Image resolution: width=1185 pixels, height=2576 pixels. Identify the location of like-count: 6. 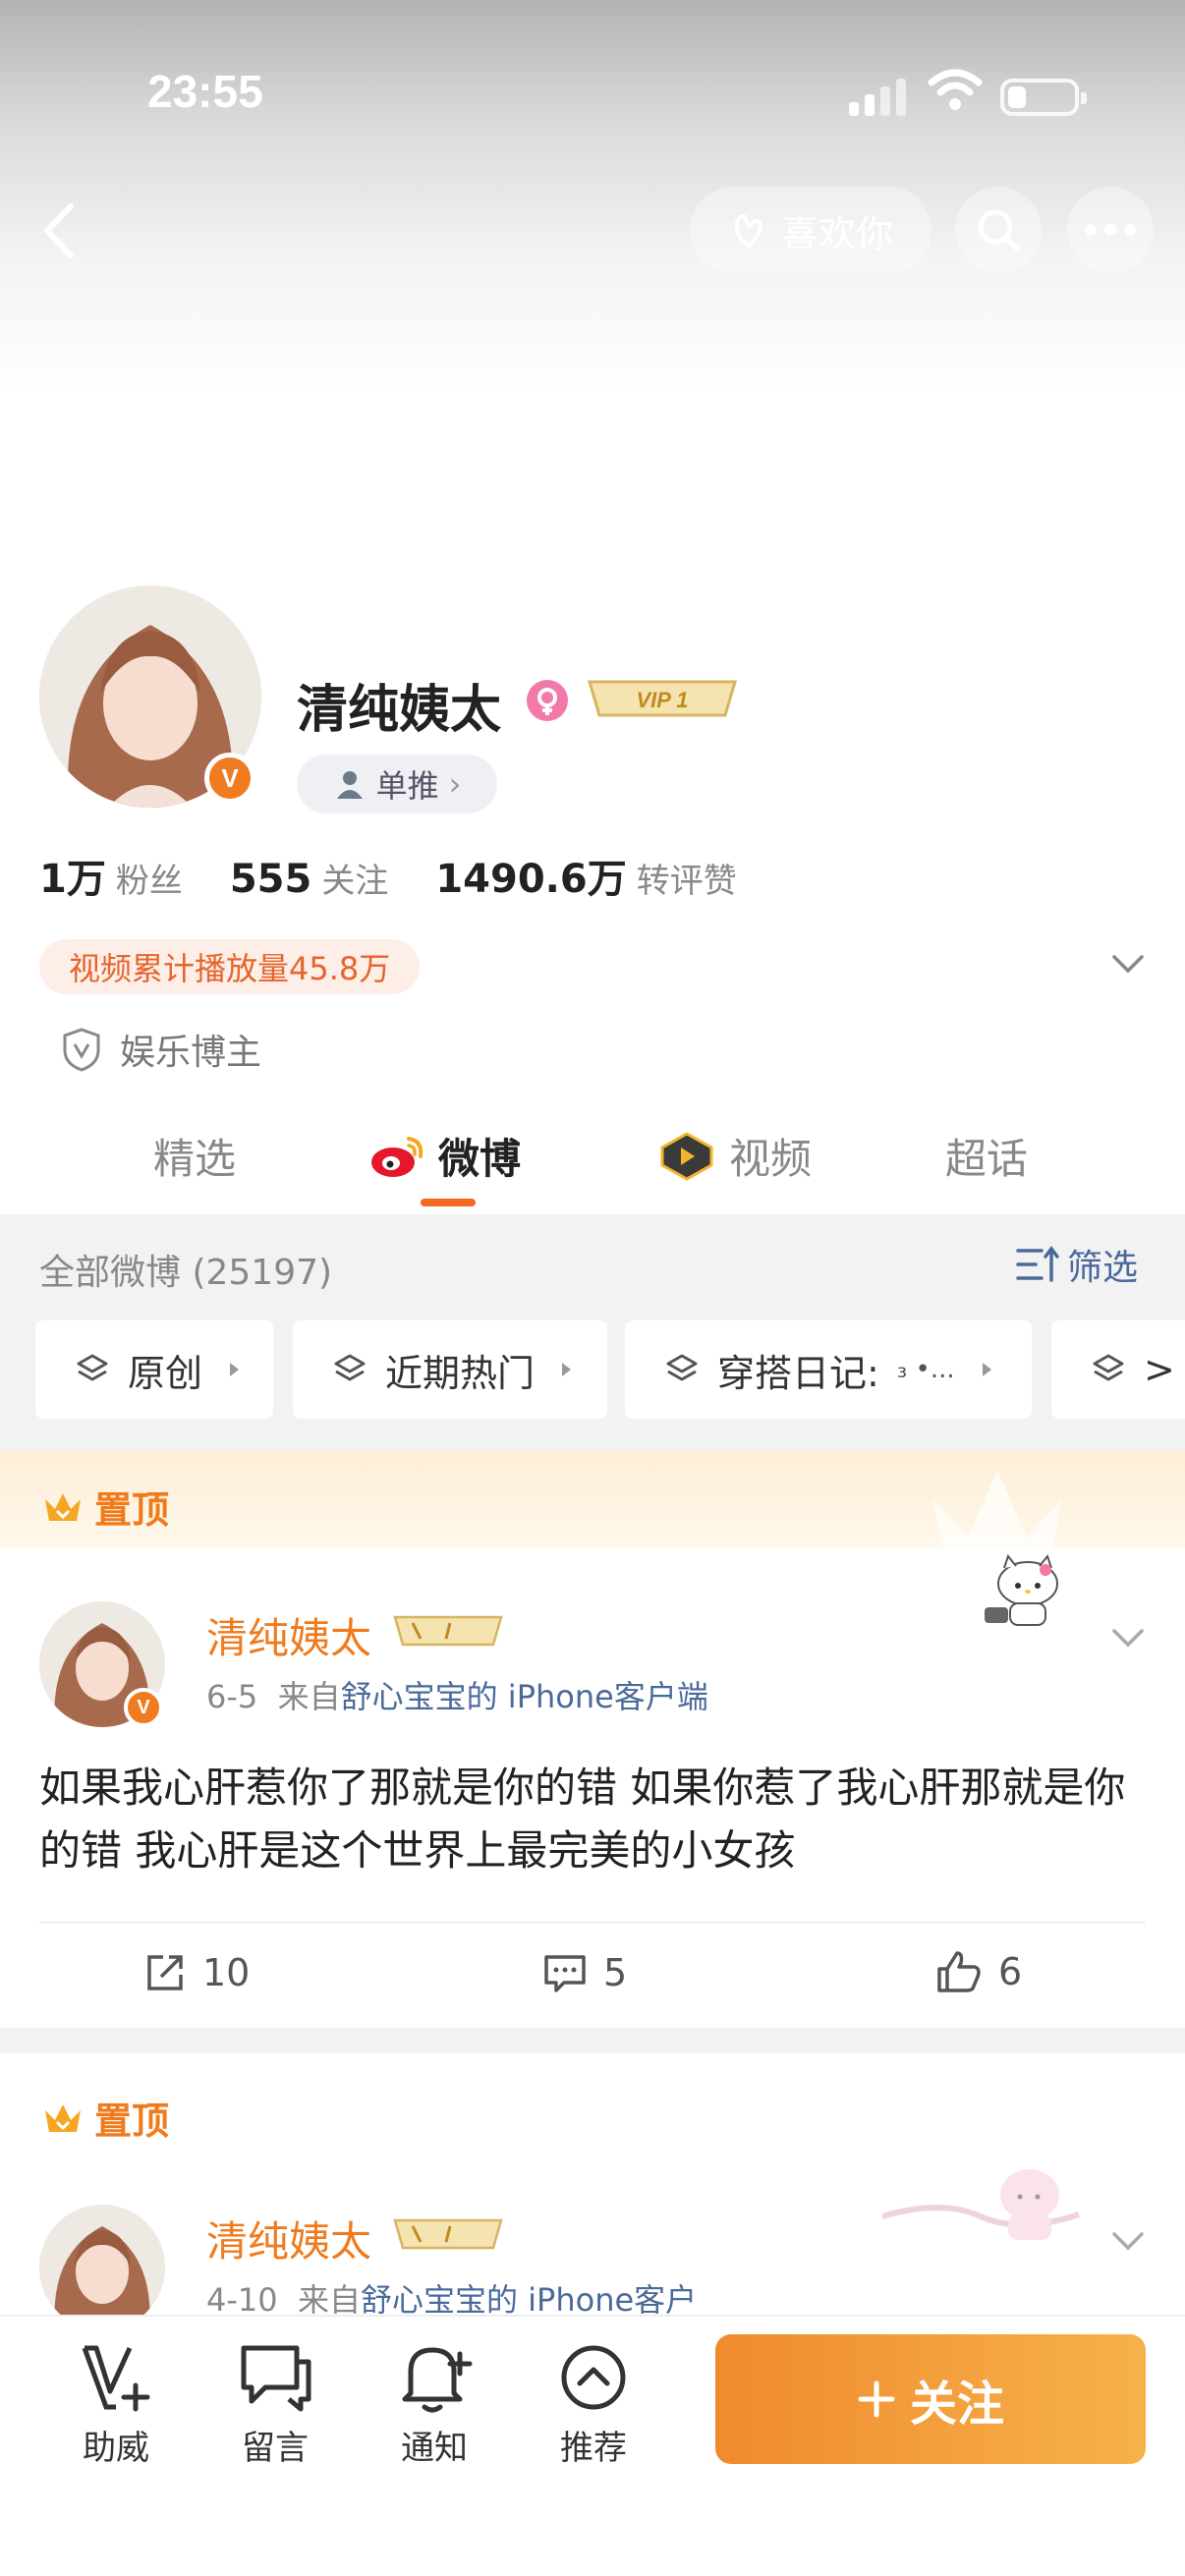
(1010, 1971).